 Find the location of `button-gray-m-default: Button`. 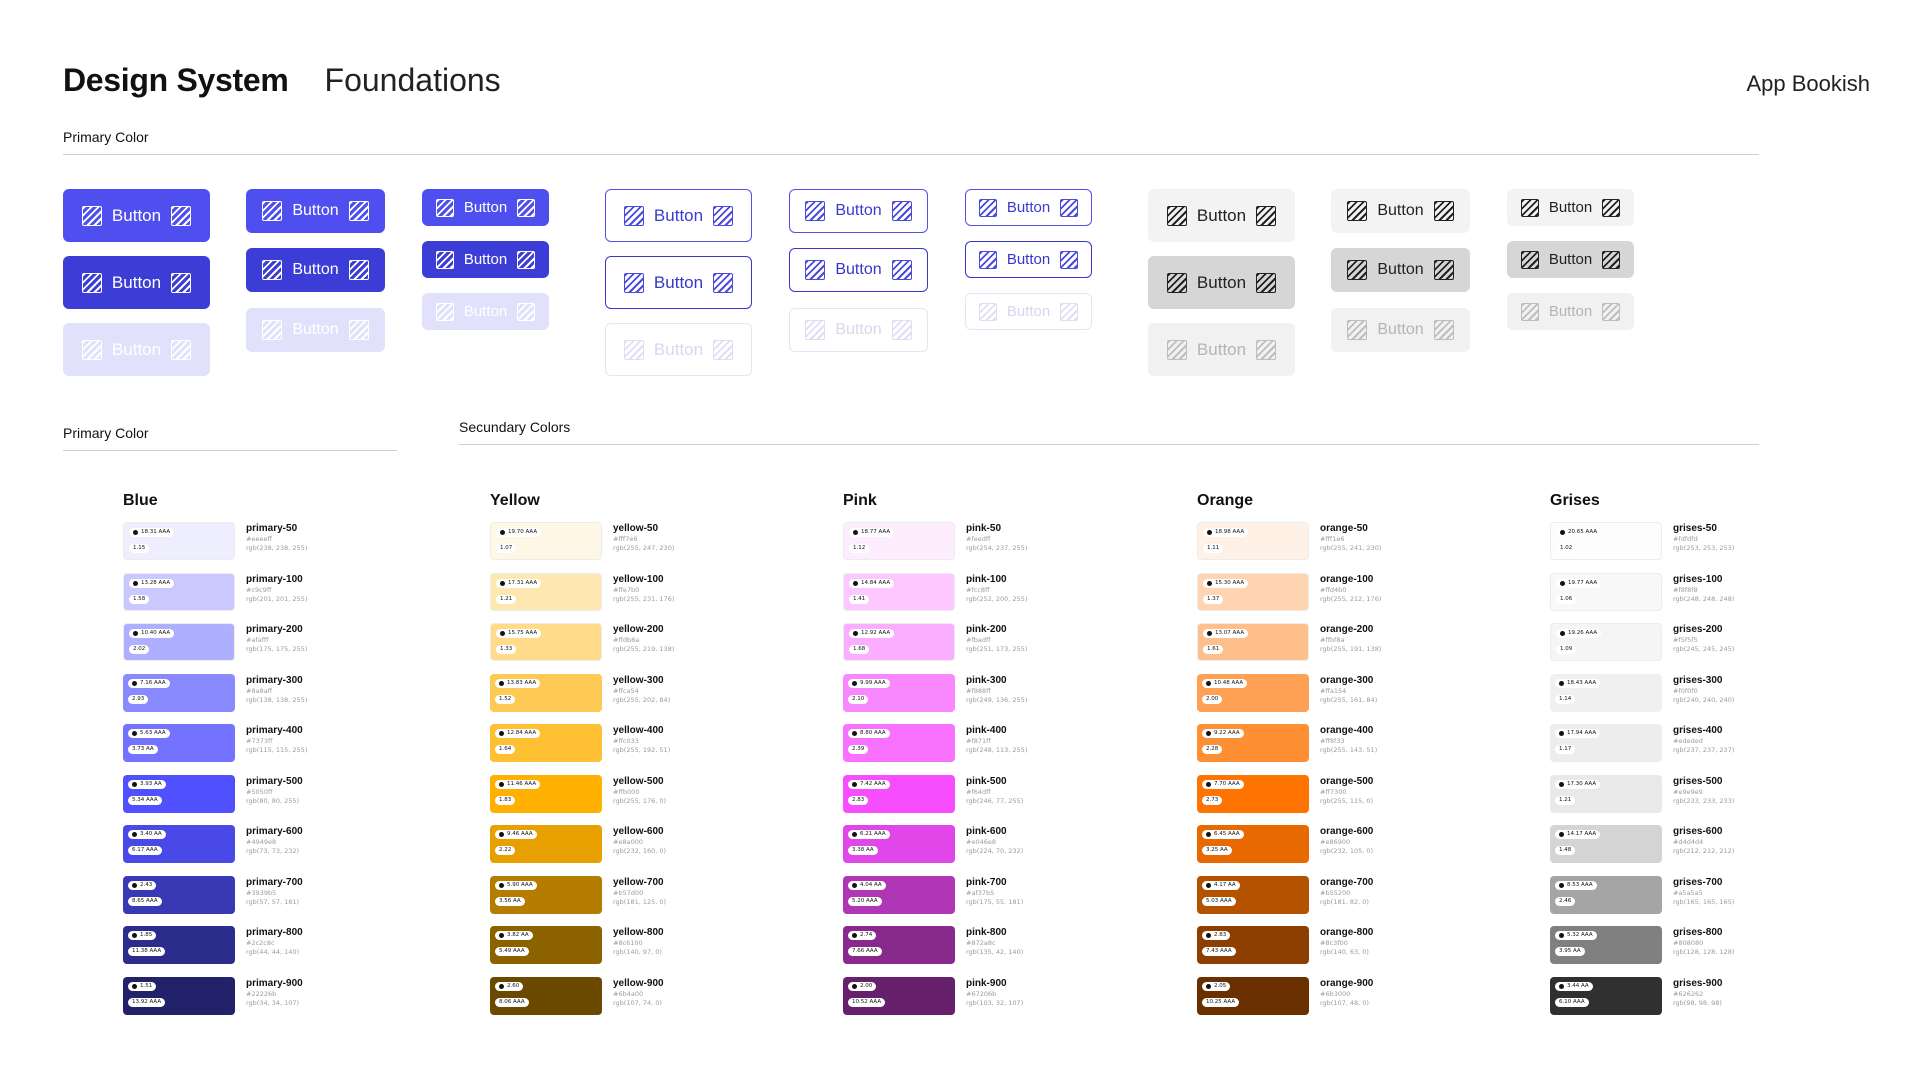

button-gray-m-default: Button is located at coordinates (1400, 211).